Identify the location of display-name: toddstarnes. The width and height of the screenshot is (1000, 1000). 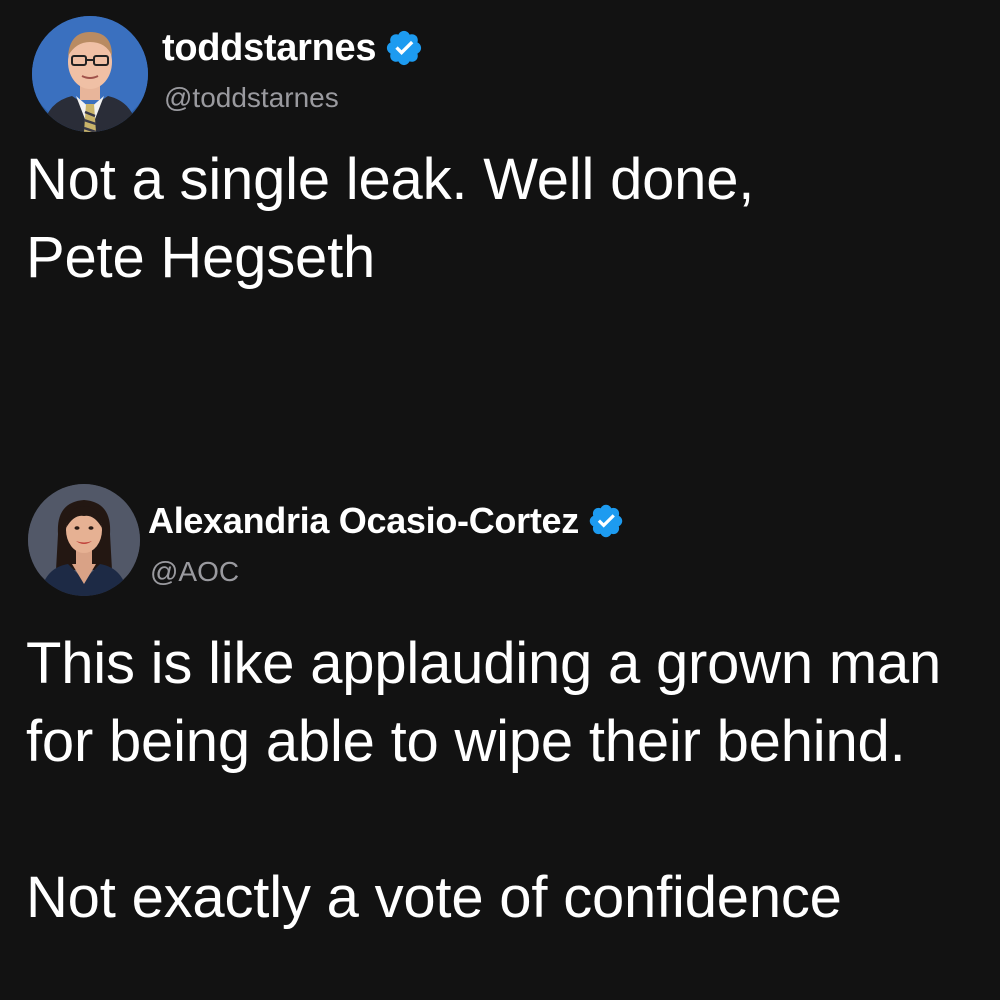
(269, 48).